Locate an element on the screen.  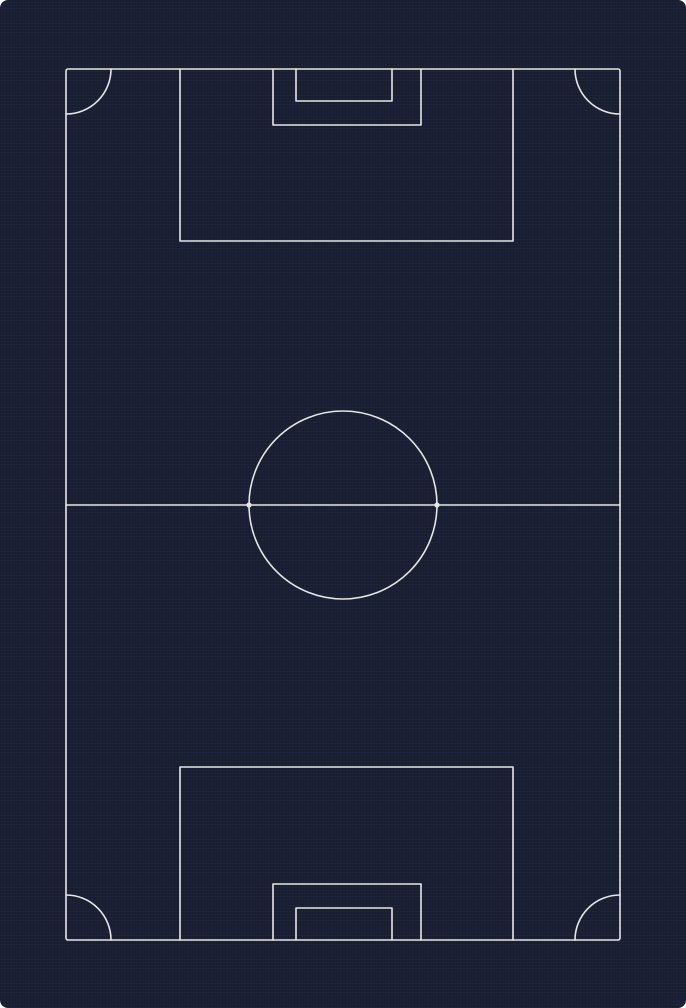
corner-arc-bottom-left is located at coordinates (88, 917).